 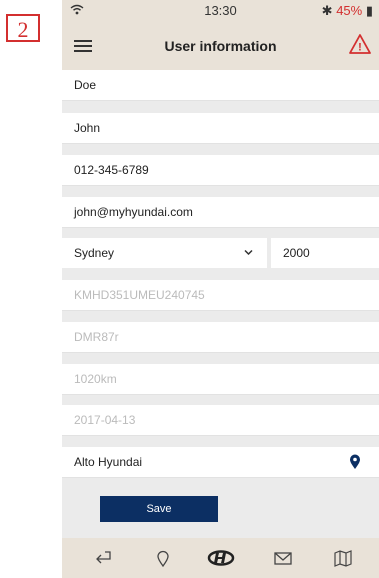 What do you see at coordinates (94, 253) in the screenshot?
I see `city-value: Sydney` at bounding box center [94, 253].